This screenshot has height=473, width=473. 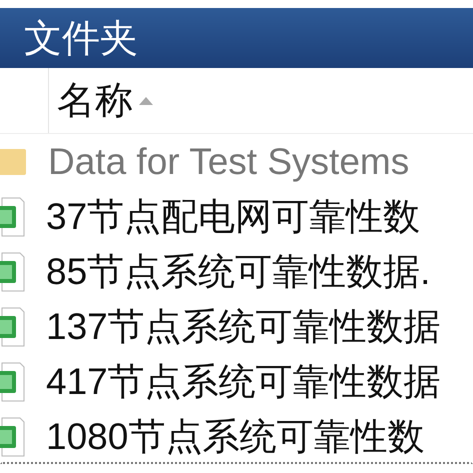 I want to click on file-row: 417节点系统可靠性数据, so click(x=236, y=381).